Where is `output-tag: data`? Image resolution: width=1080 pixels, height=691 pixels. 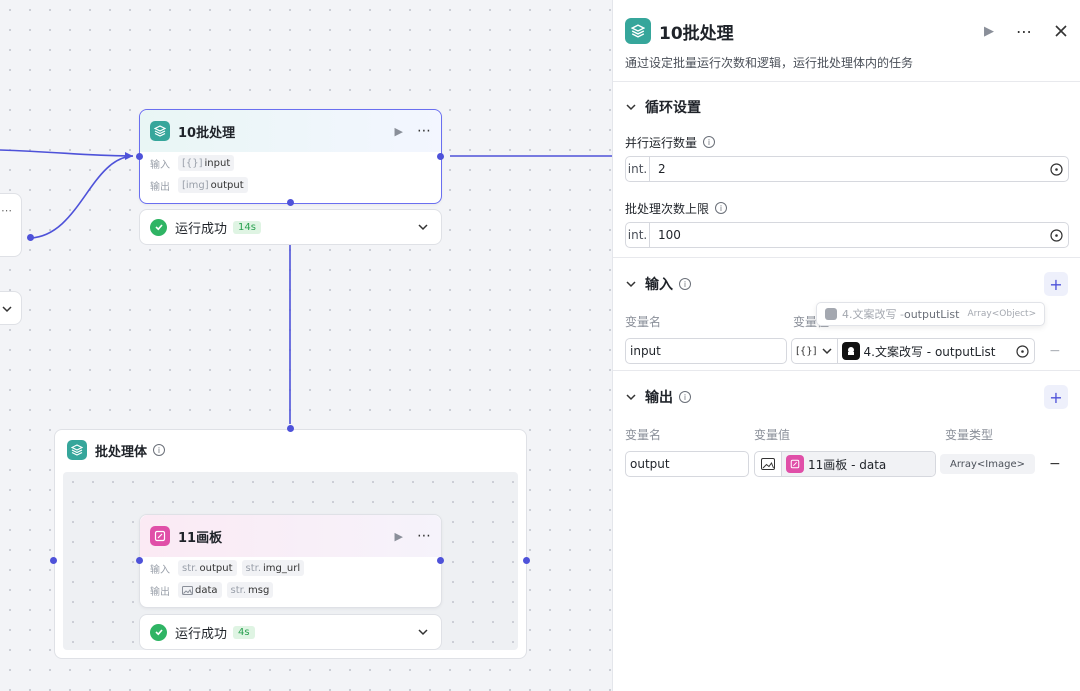
output-tag: data is located at coordinates (200, 590).